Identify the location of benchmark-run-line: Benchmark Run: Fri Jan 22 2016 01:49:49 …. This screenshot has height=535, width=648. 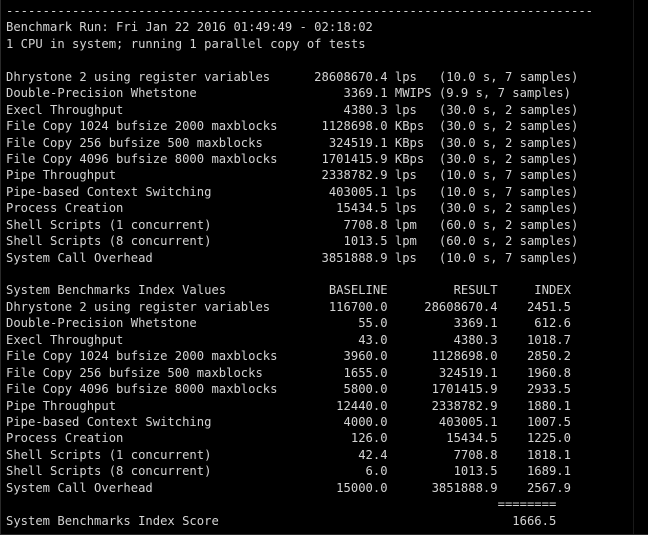
(189, 27).